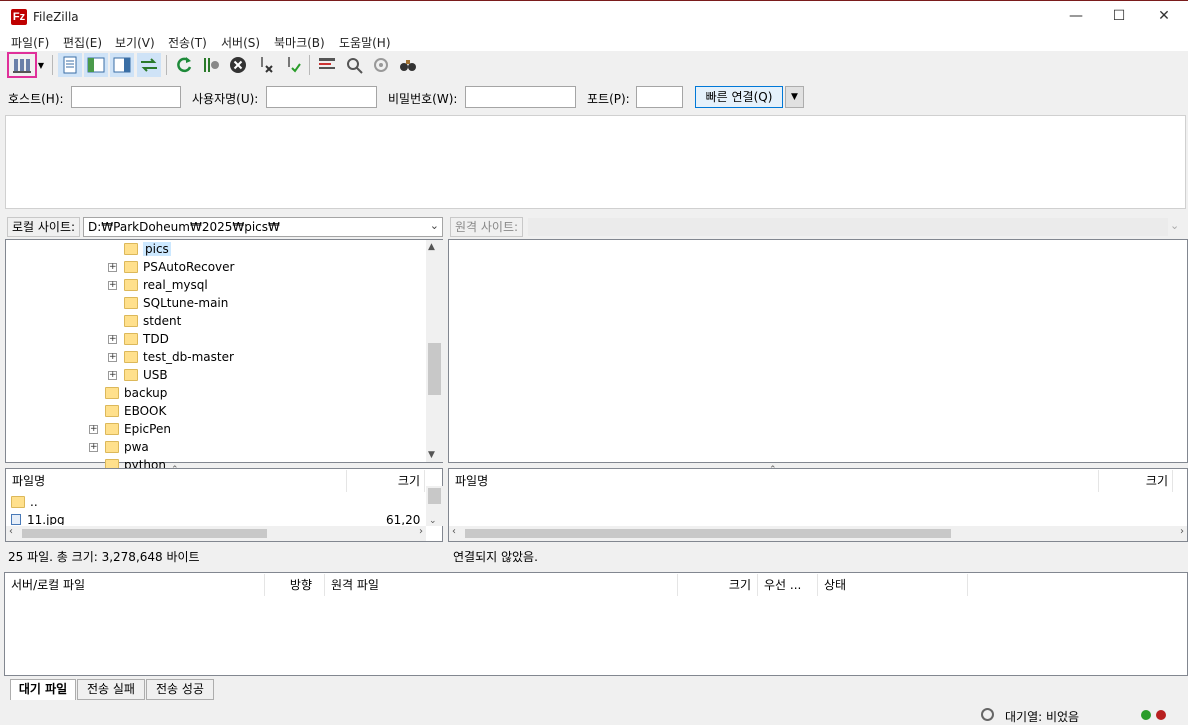  I want to click on message-log, so click(595, 162).